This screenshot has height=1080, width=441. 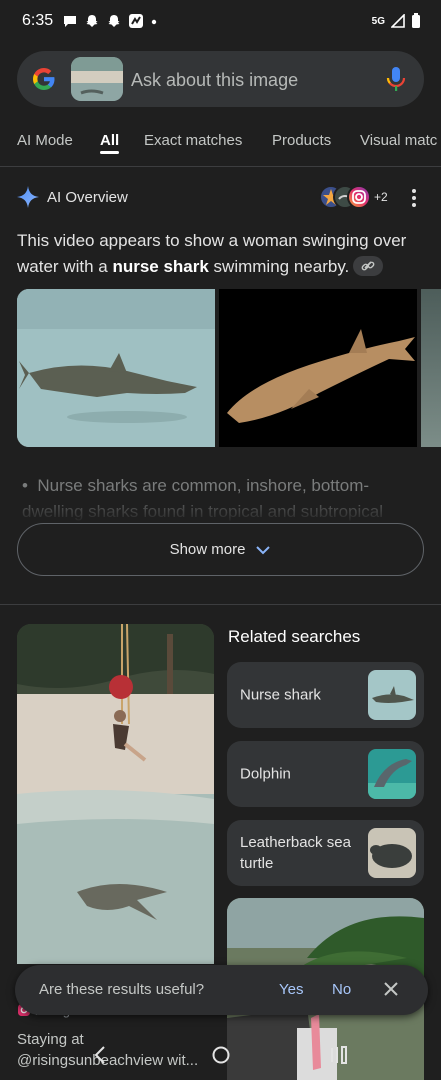 What do you see at coordinates (325, 774) in the screenshot?
I see `related-search-dolphin: Dolphin` at bounding box center [325, 774].